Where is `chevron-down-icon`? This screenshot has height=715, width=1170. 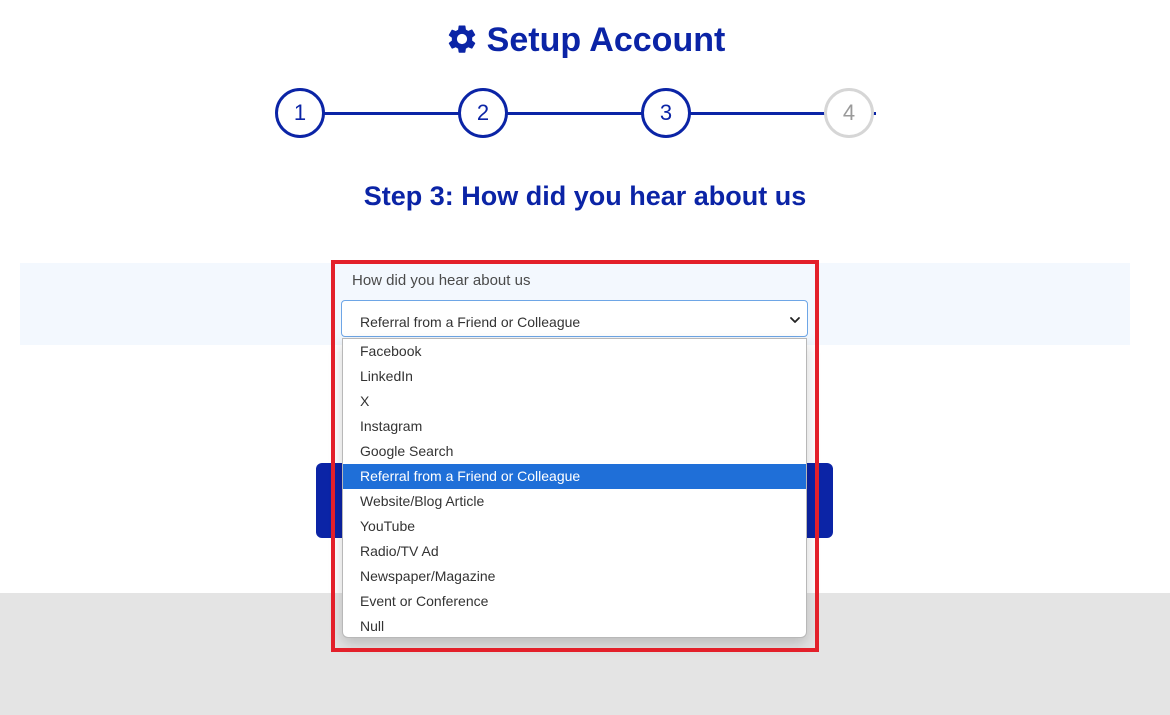 chevron-down-icon is located at coordinates (795, 322).